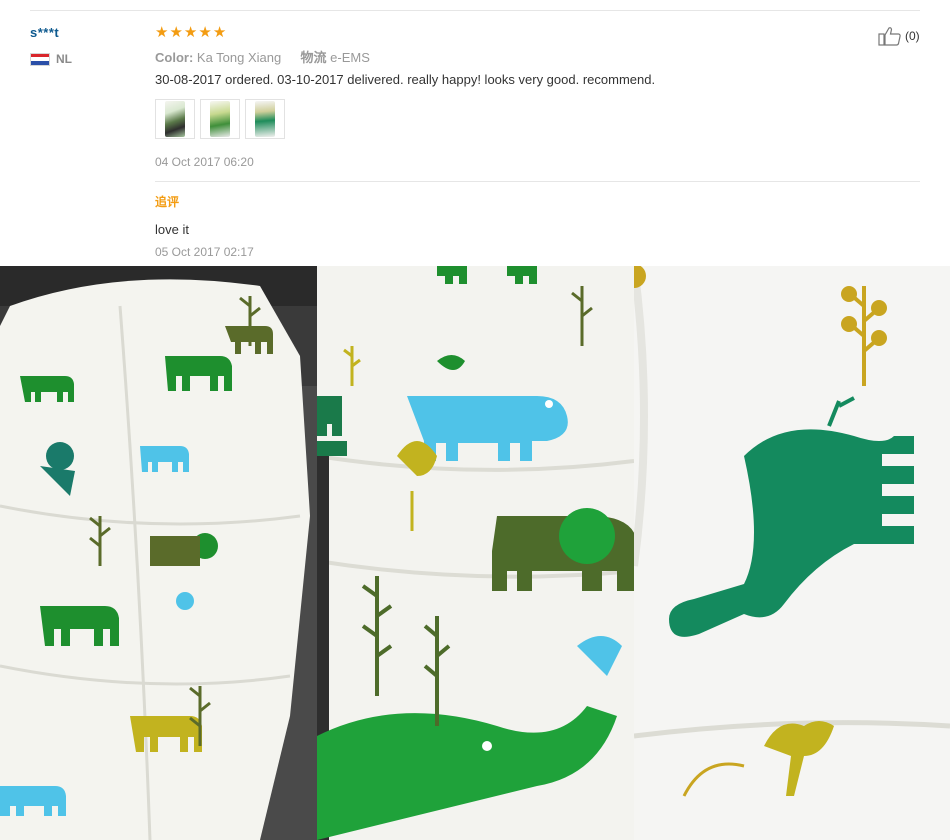 The height and width of the screenshot is (840, 950). What do you see at coordinates (204, 162) in the screenshot?
I see `review-date: 04 Oct 2017 06:20` at bounding box center [204, 162].